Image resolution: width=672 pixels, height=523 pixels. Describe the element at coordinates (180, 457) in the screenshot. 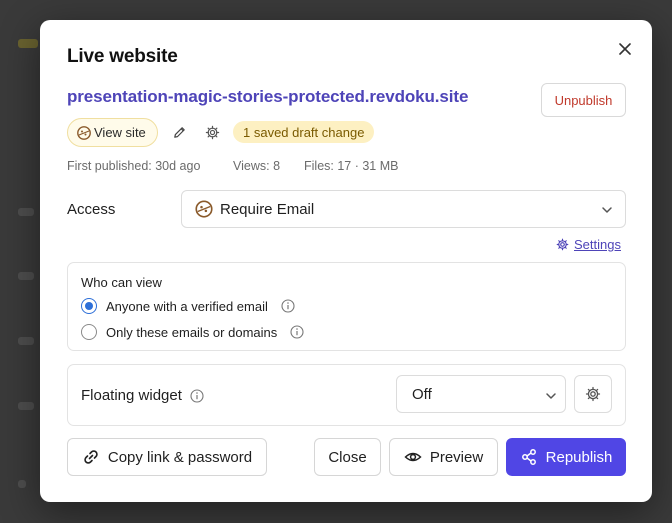

I see `copy-link-label: Copy link & password` at that location.